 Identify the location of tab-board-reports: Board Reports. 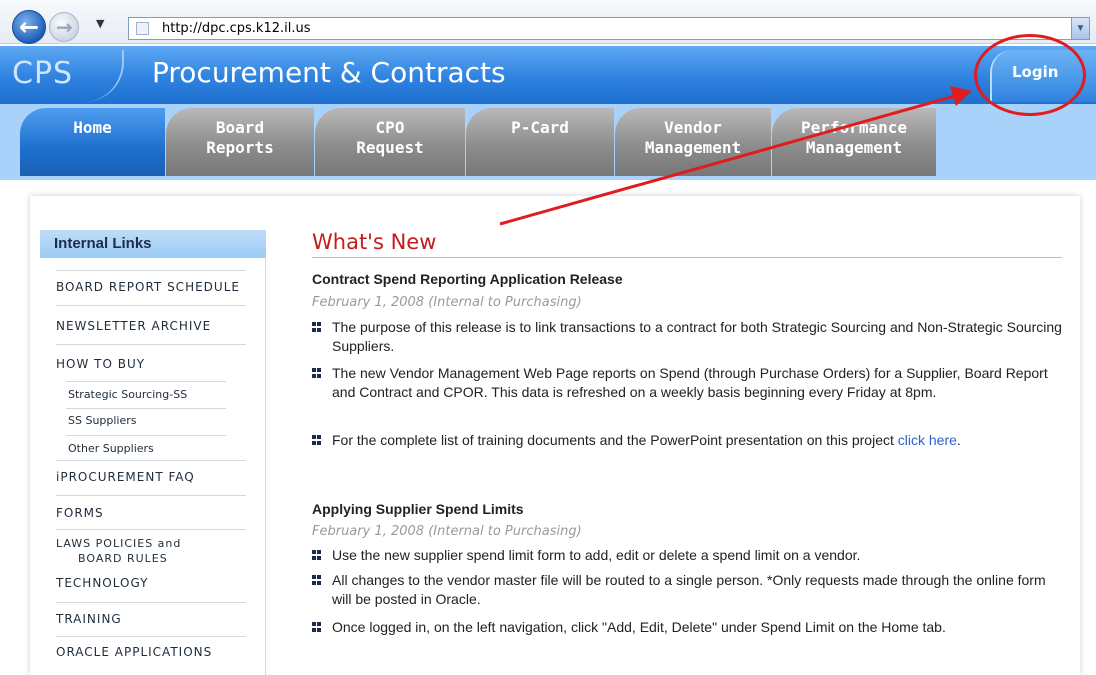
(240, 142).